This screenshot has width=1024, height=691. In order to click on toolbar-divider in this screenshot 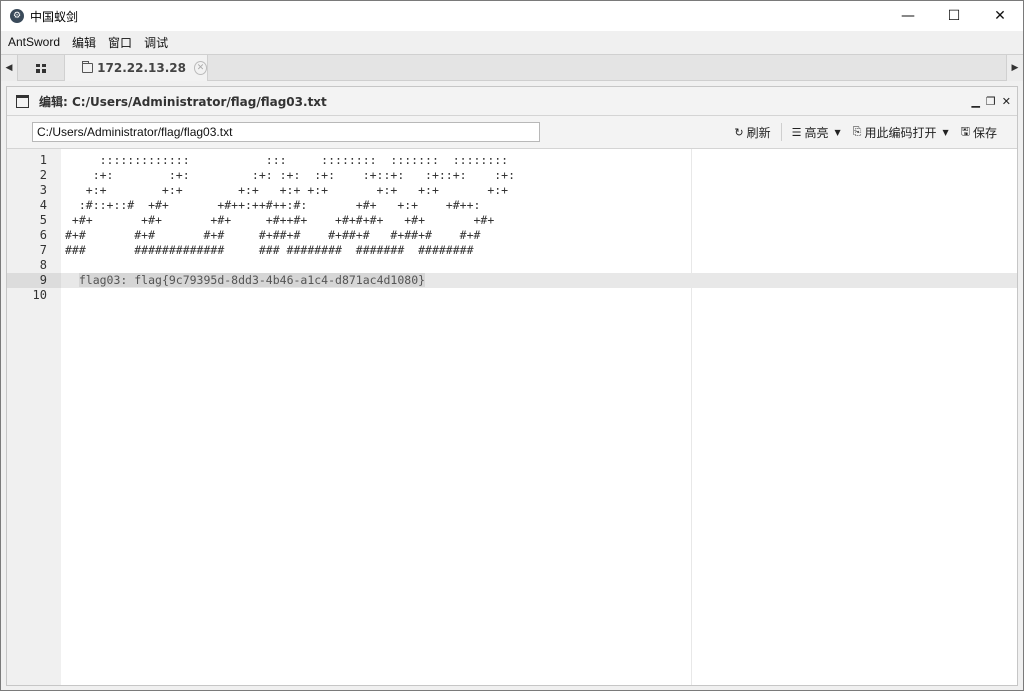, I will do `click(781, 132)`.